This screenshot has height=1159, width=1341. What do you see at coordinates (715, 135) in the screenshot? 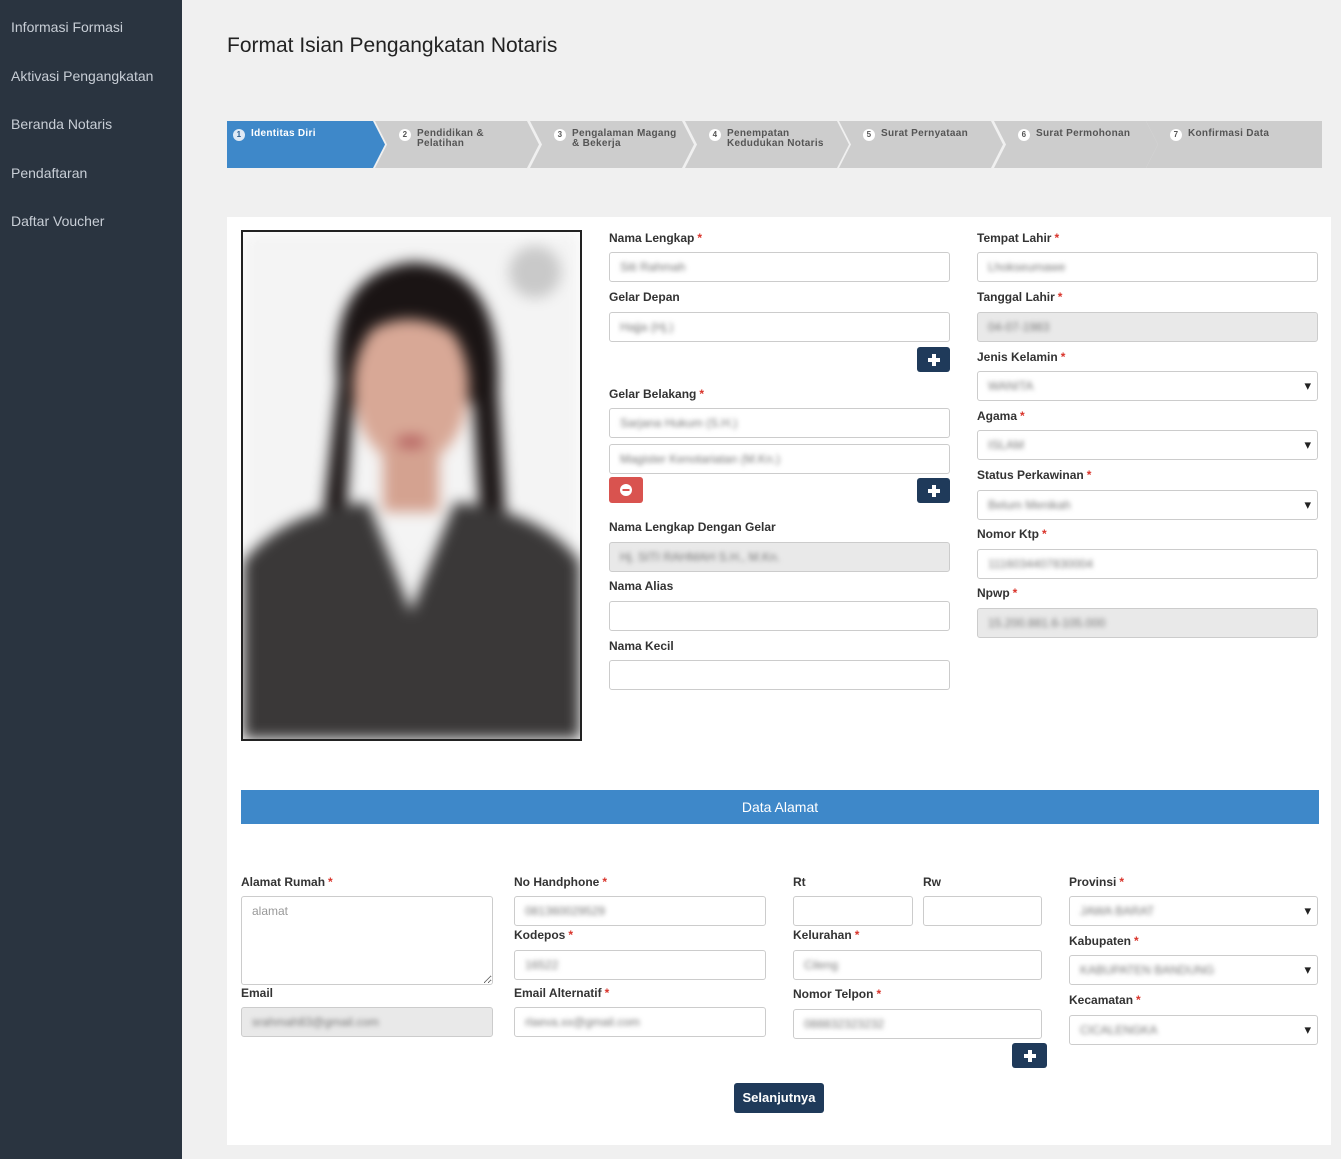
I see `step-number: 4` at bounding box center [715, 135].